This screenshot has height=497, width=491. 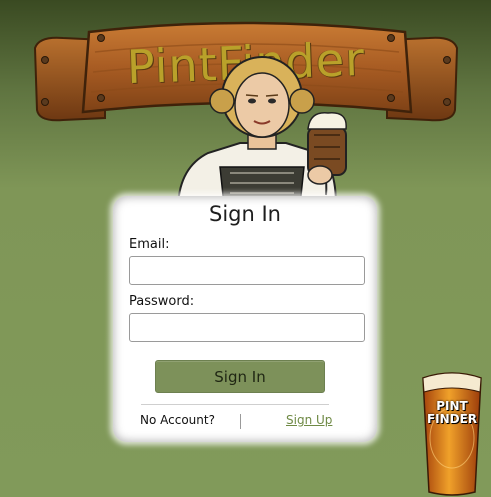 What do you see at coordinates (235, 404) in the screenshot?
I see `card-divider` at bounding box center [235, 404].